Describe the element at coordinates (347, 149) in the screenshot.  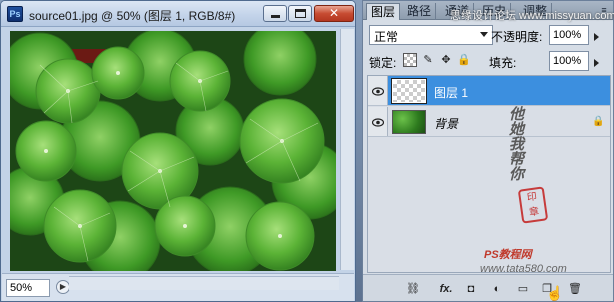
I see `vertical-scrollbar` at that location.